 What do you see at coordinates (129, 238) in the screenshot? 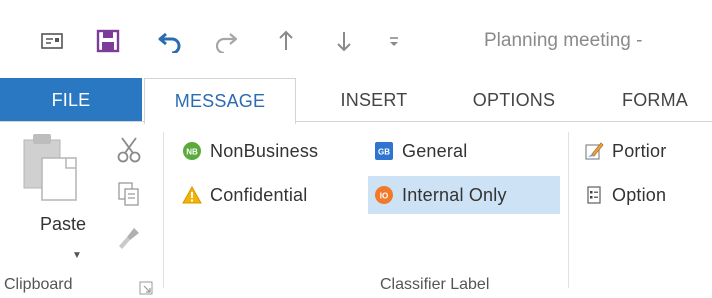
I see `format-painter-icon` at bounding box center [129, 238].